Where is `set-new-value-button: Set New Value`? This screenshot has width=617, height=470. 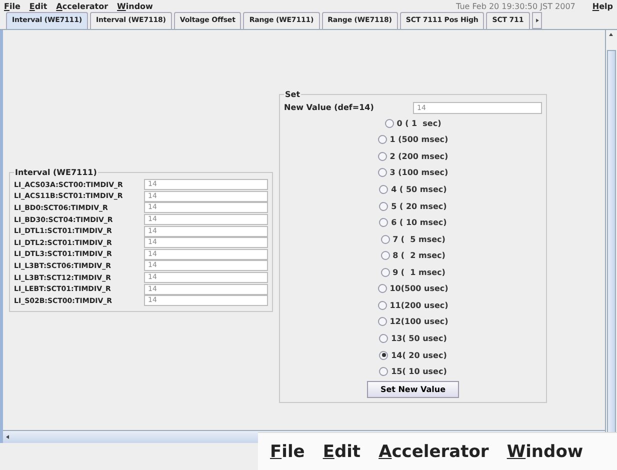
set-new-value-button: Set New Value is located at coordinates (413, 389).